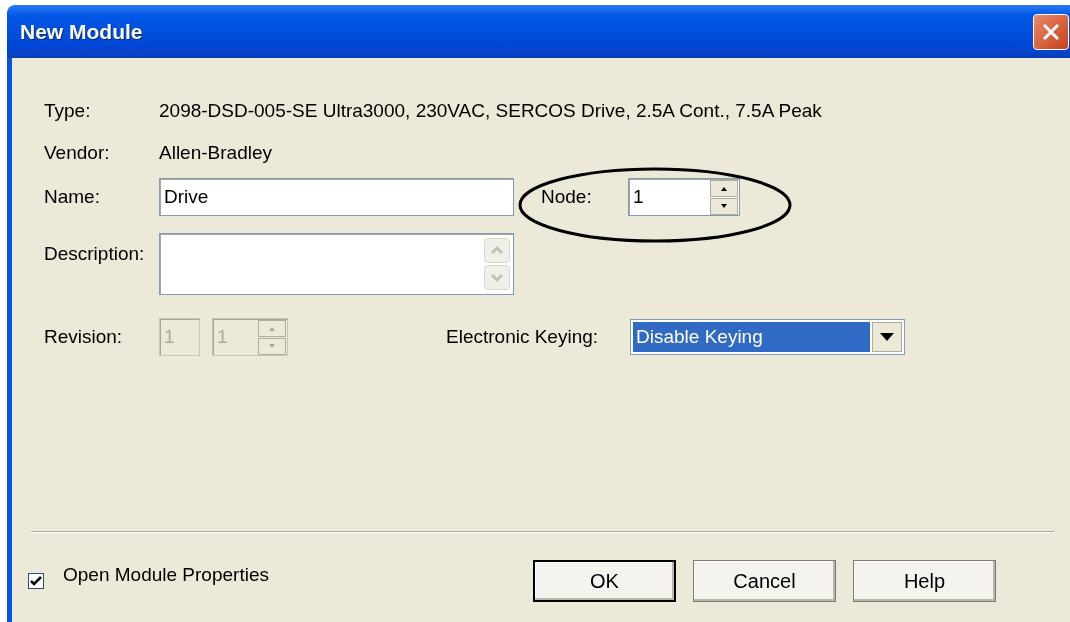 This screenshot has width=1070, height=622. What do you see at coordinates (724, 206) in the screenshot?
I see `spin-down-button` at bounding box center [724, 206].